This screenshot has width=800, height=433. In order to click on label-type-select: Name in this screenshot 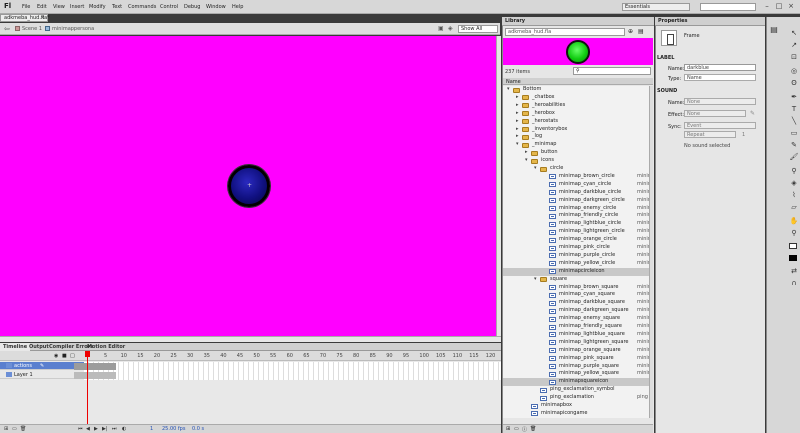, I will do `click(720, 77)`.